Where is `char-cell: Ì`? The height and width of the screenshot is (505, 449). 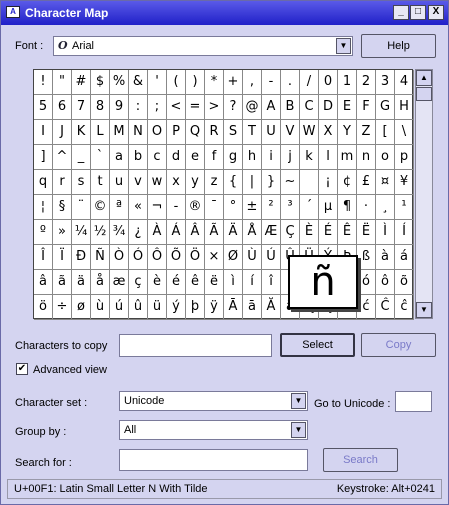 char-cell: Ì is located at coordinates (385, 232).